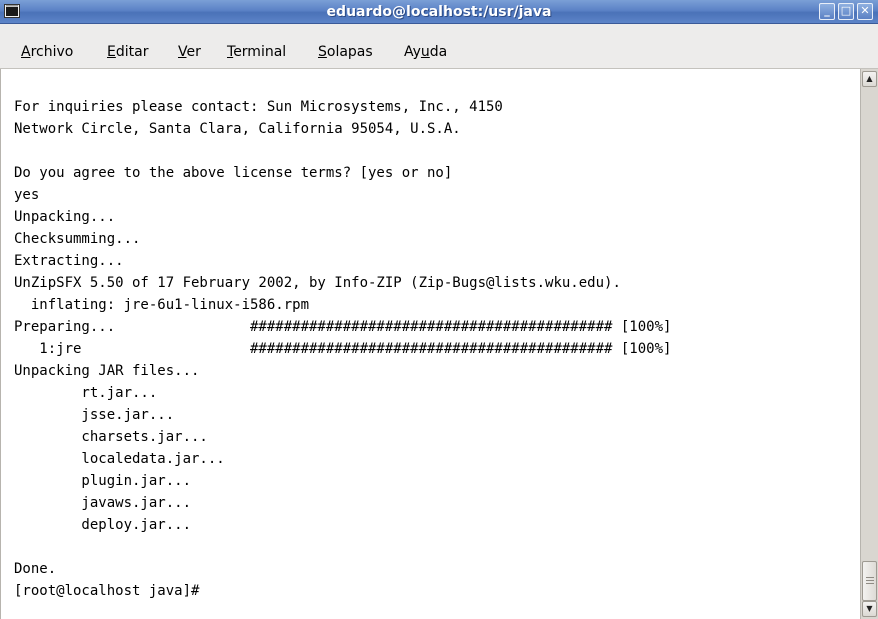 The width and height of the screenshot is (878, 619). I want to click on scroll-up-button: ▲, so click(869, 79).